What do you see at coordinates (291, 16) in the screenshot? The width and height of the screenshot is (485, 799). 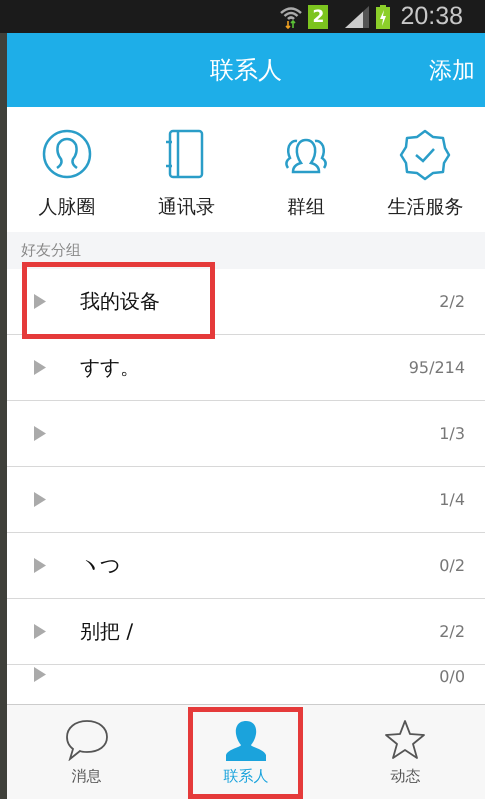 I see `wifi-icon` at bounding box center [291, 16].